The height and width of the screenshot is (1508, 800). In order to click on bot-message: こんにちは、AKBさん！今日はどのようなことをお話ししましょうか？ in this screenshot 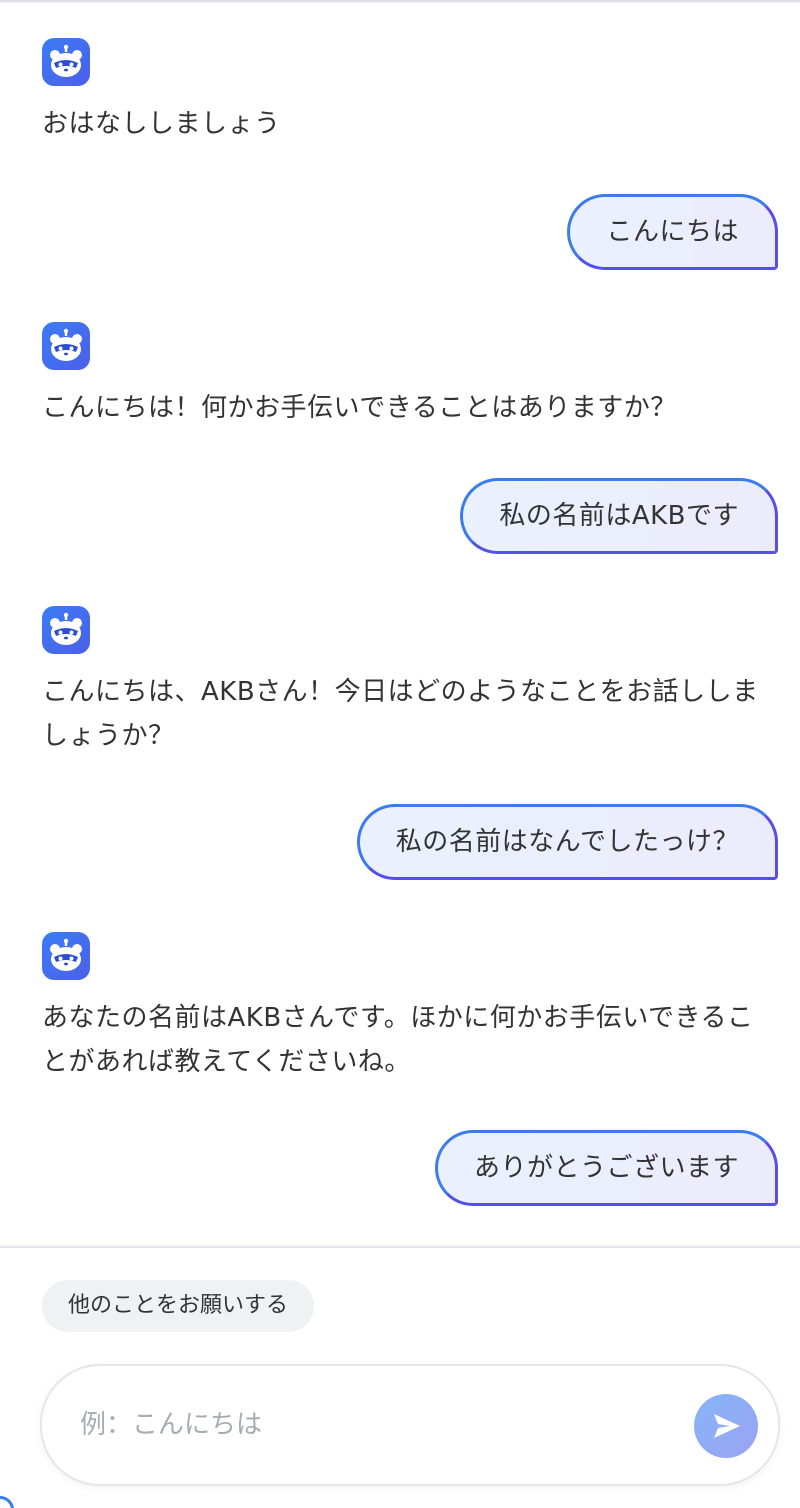, I will do `click(407, 682)`.